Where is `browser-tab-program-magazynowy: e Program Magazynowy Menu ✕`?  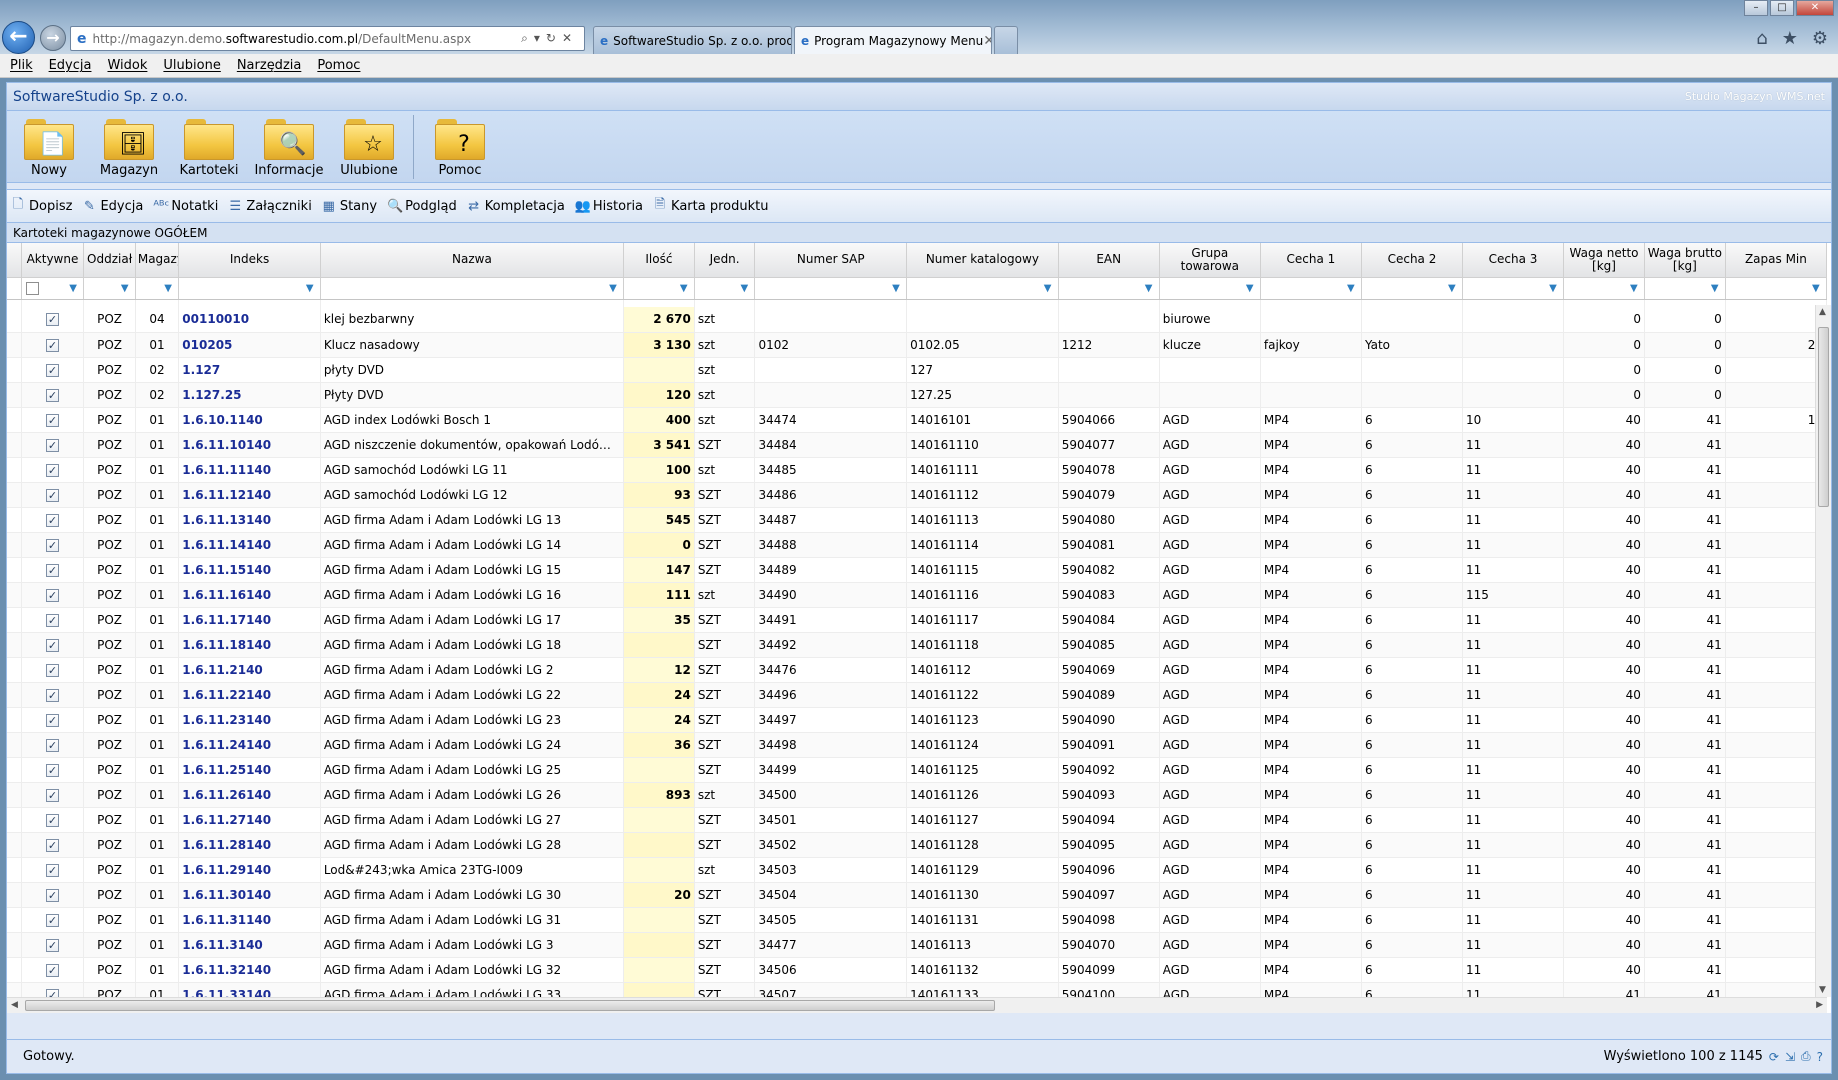
browser-tab-program-magazynowy: e Program Magazynowy Menu ✕ is located at coordinates (893, 40).